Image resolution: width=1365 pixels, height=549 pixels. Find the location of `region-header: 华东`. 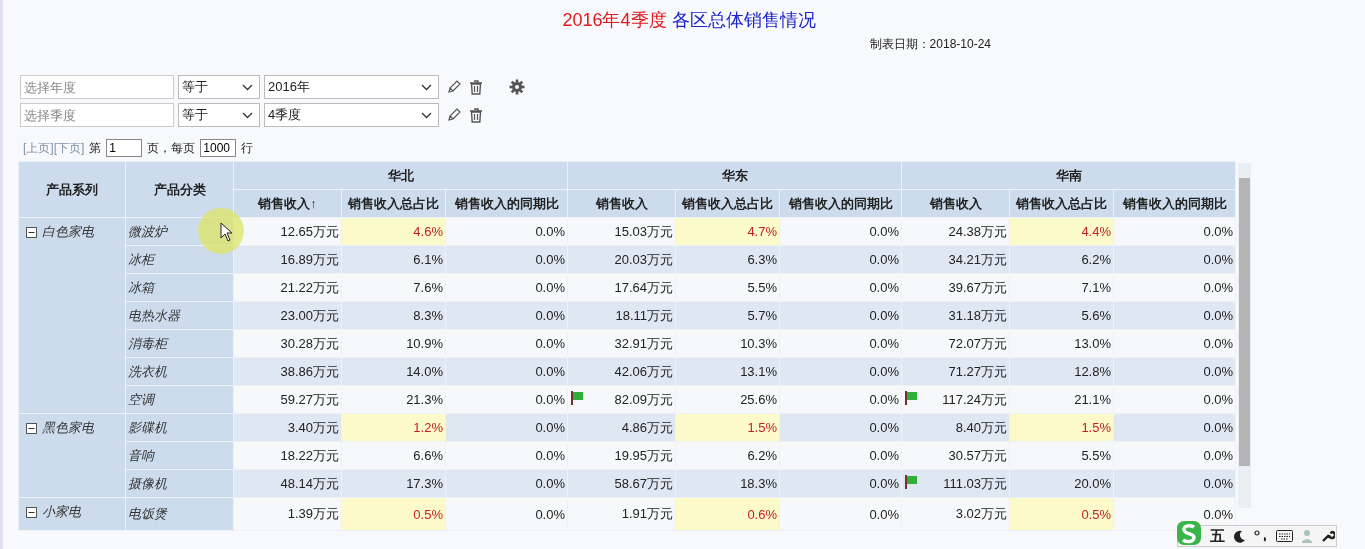

region-header: 华东 is located at coordinates (734, 175).